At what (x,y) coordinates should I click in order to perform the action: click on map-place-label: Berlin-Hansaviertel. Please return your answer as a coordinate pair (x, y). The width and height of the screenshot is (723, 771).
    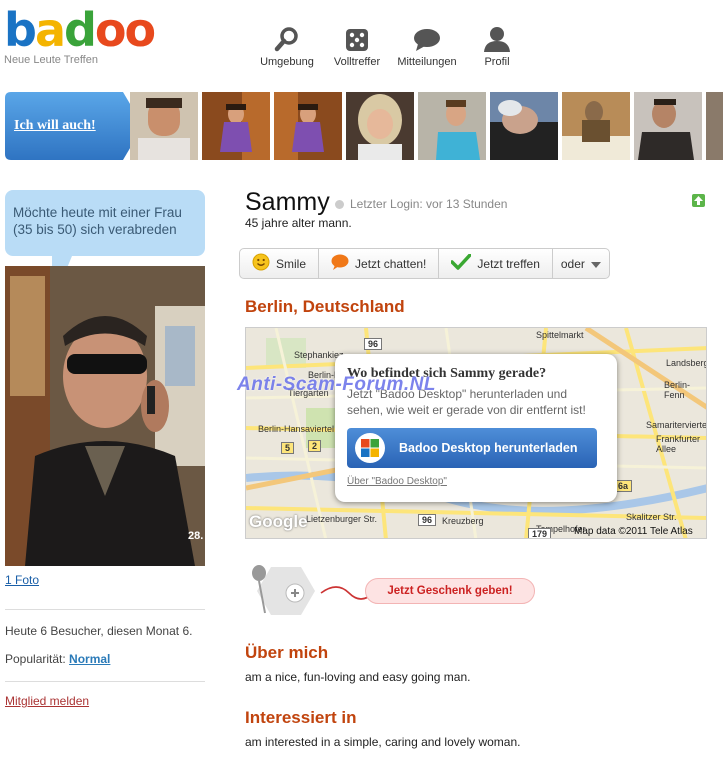
    Looking at the image, I should click on (296, 429).